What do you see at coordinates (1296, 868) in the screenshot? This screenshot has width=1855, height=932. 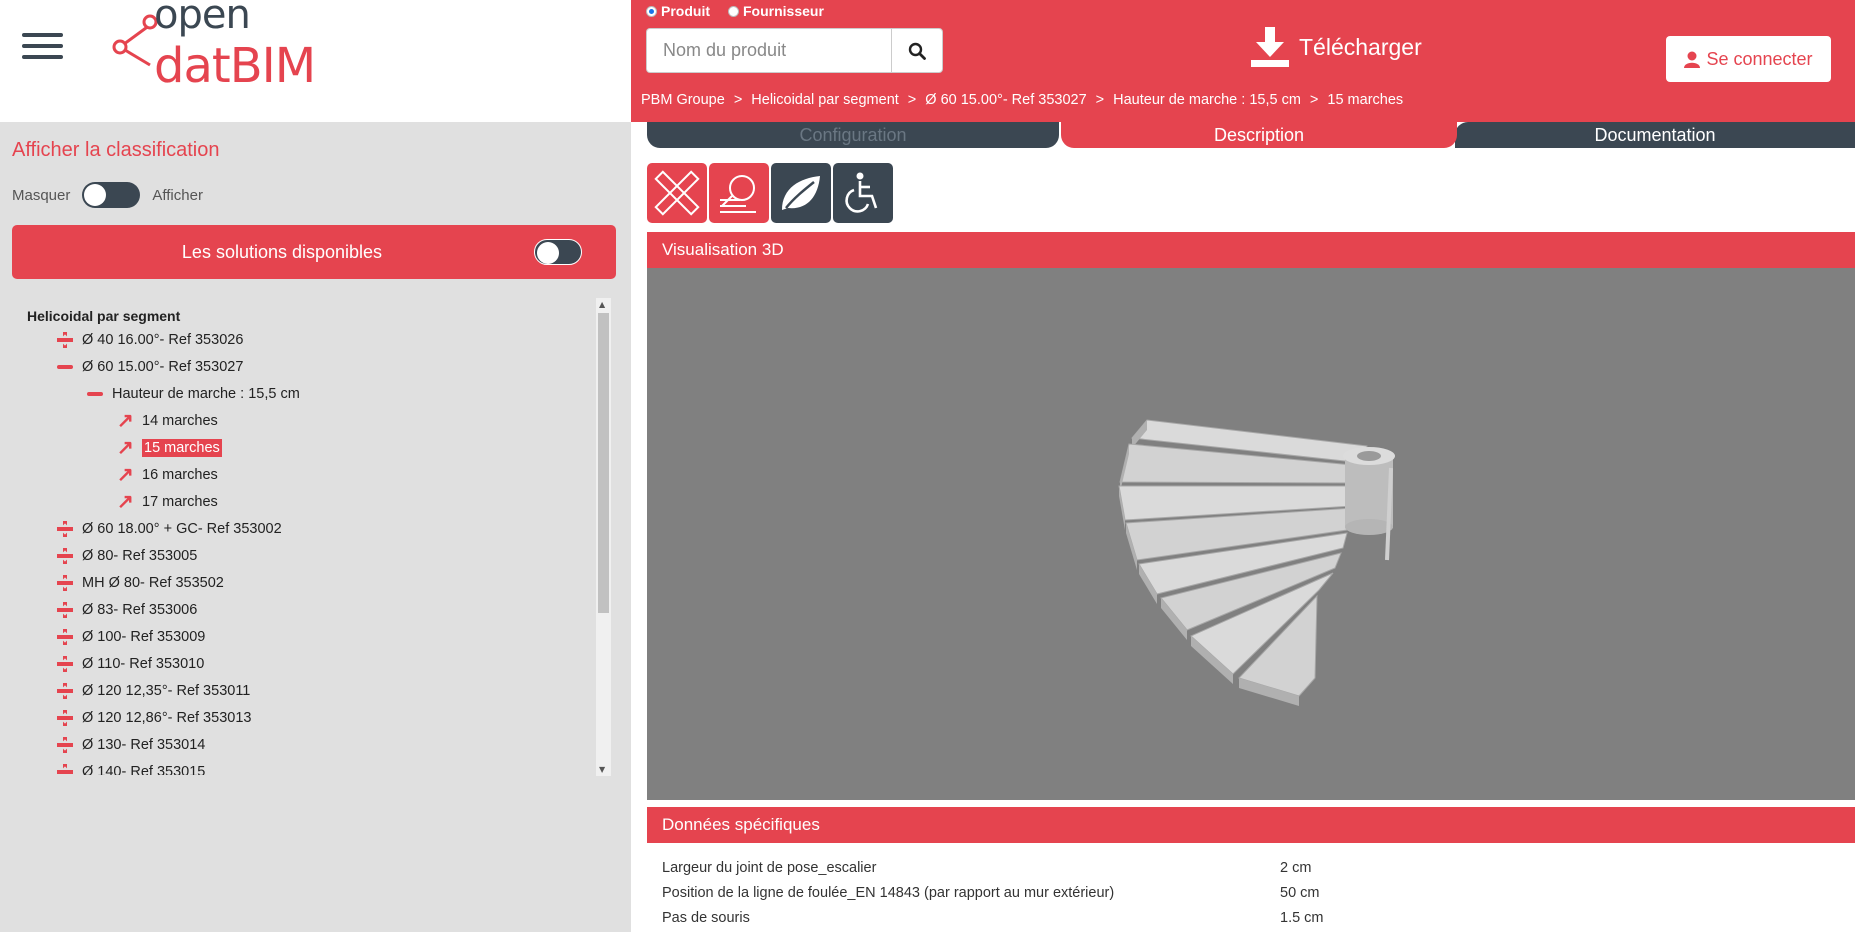 I see `spec-value: 2 cm` at bounding box center [1296, 868].